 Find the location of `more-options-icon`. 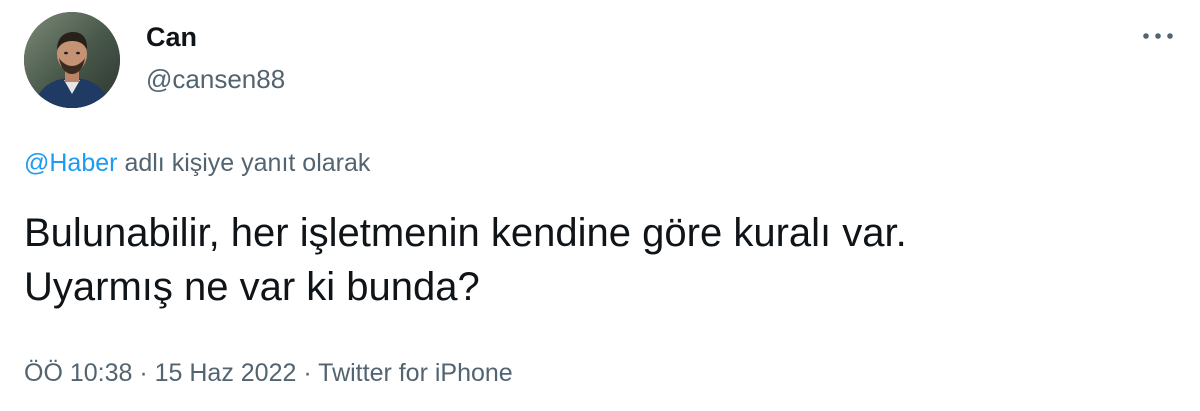

more-options-icon is located at coordinates (1158, 36).